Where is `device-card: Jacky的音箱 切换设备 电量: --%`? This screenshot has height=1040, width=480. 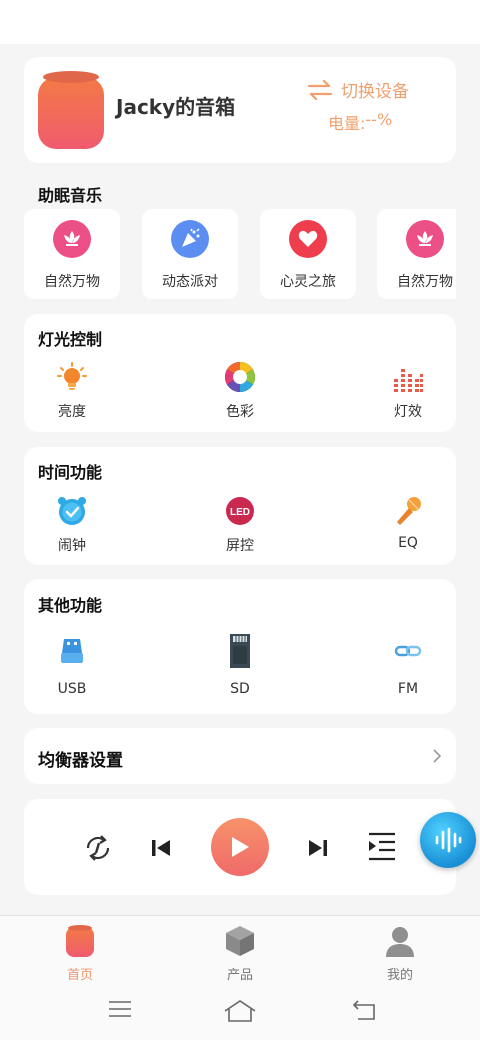
device-card: Jacky的音箱 切换设备 电量: --% is located at coordinates (240, 110).